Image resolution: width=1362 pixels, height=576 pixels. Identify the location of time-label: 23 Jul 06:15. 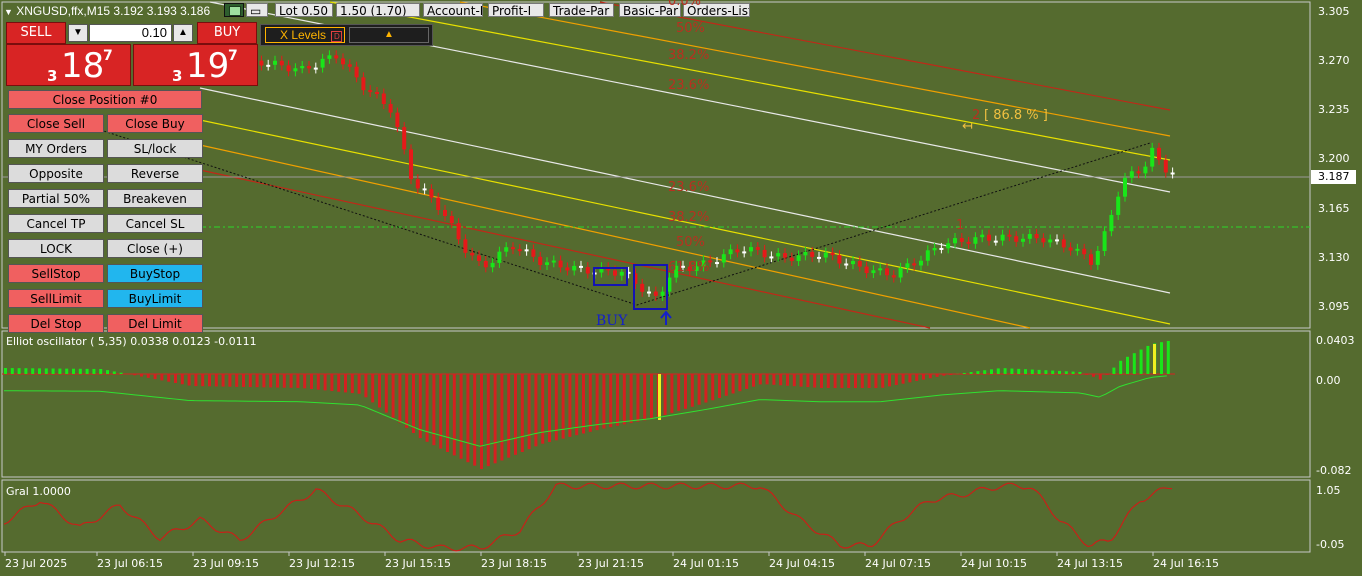
(130, 563).